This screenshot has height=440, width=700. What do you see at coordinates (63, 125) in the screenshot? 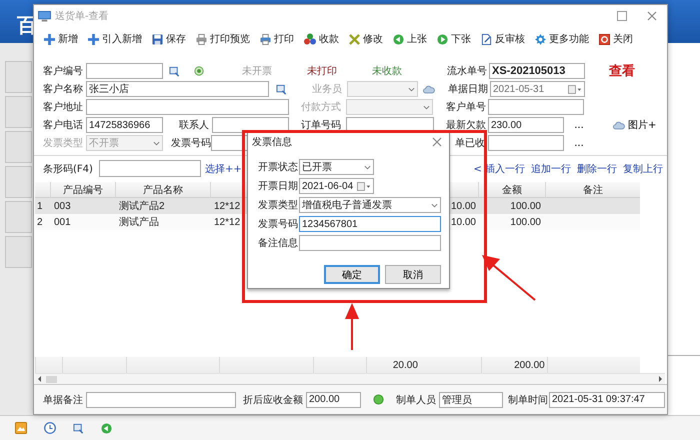
I see `field-label: 客户电话` at bounding box center [63, 125].